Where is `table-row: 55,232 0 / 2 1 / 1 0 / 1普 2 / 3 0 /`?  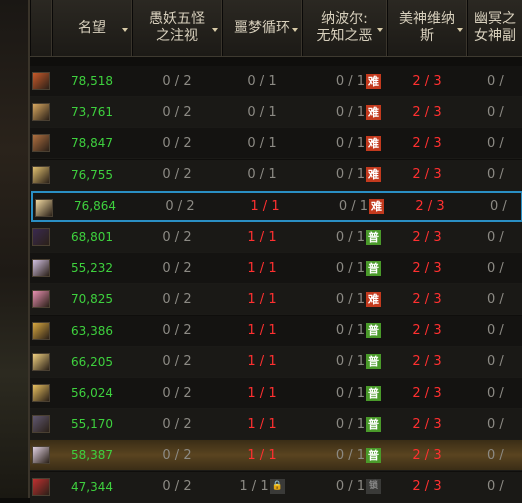
table-row: 55,232 0 / 2 1 / 1 0 / 1普 2 / 3 0 / is located at coordinates (276, 269).